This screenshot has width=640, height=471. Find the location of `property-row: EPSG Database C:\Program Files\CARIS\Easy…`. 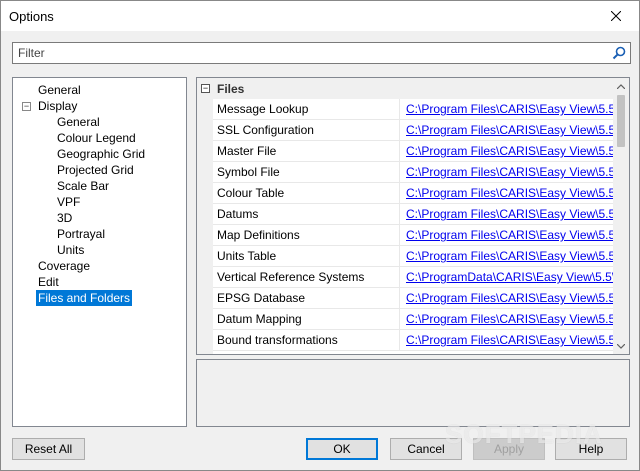

property-row: EPSG Database C:\Program Files\CARIS\Easy… is located at coordinates (414, 298).